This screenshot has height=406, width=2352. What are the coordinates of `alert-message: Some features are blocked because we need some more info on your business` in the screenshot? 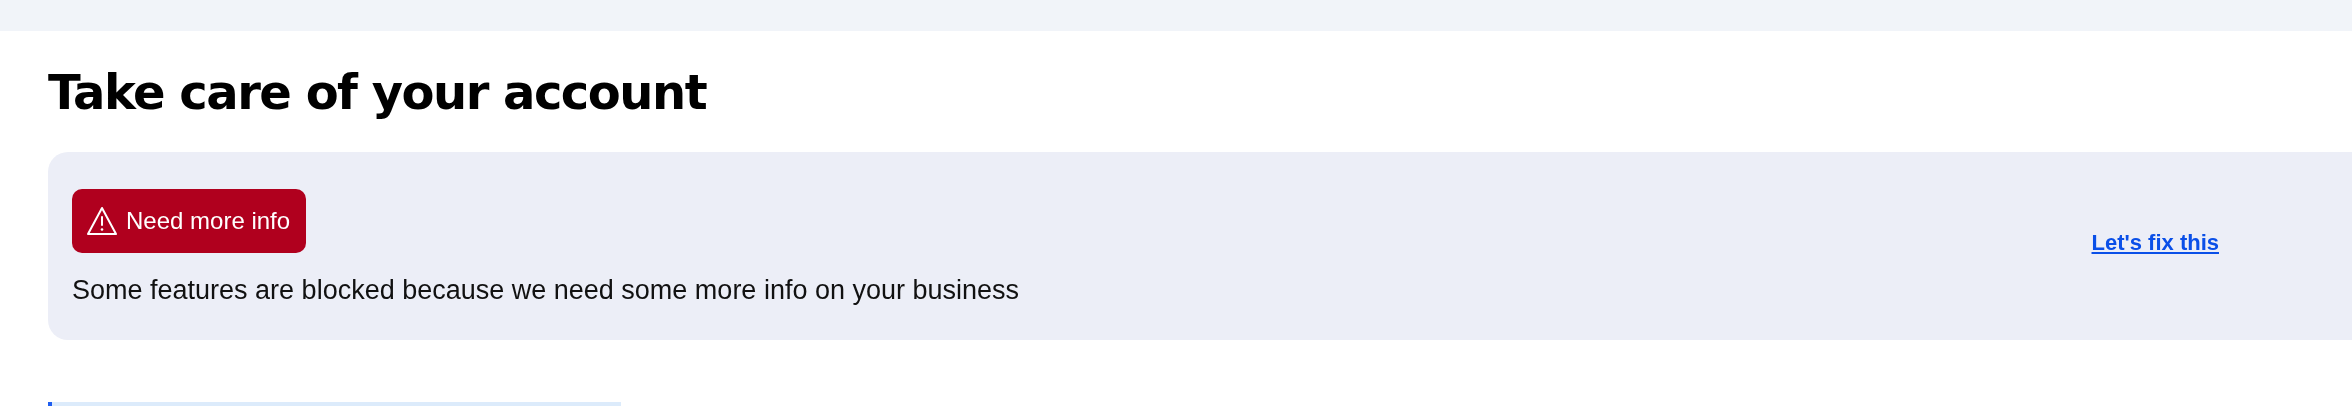 It's located at (546, 290).